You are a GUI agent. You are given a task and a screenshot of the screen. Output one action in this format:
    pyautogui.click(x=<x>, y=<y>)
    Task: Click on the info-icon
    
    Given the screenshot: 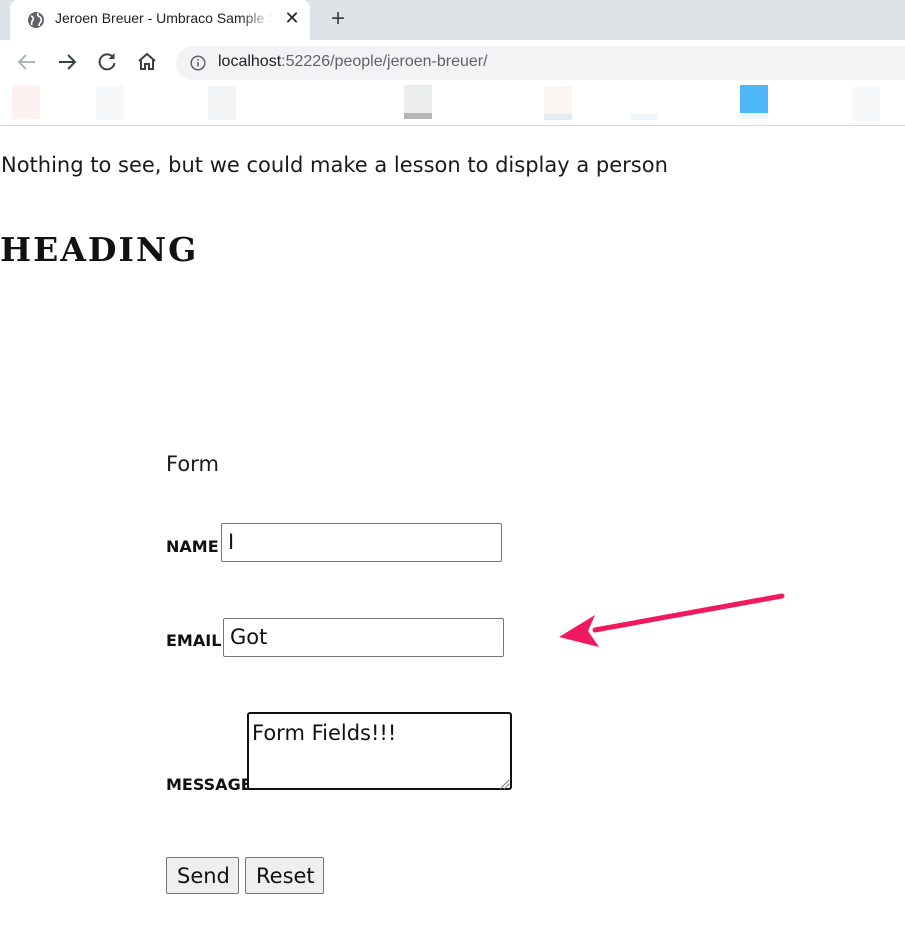 What is the action you would take?
    pyautogui.click(x=198, y=63)
    